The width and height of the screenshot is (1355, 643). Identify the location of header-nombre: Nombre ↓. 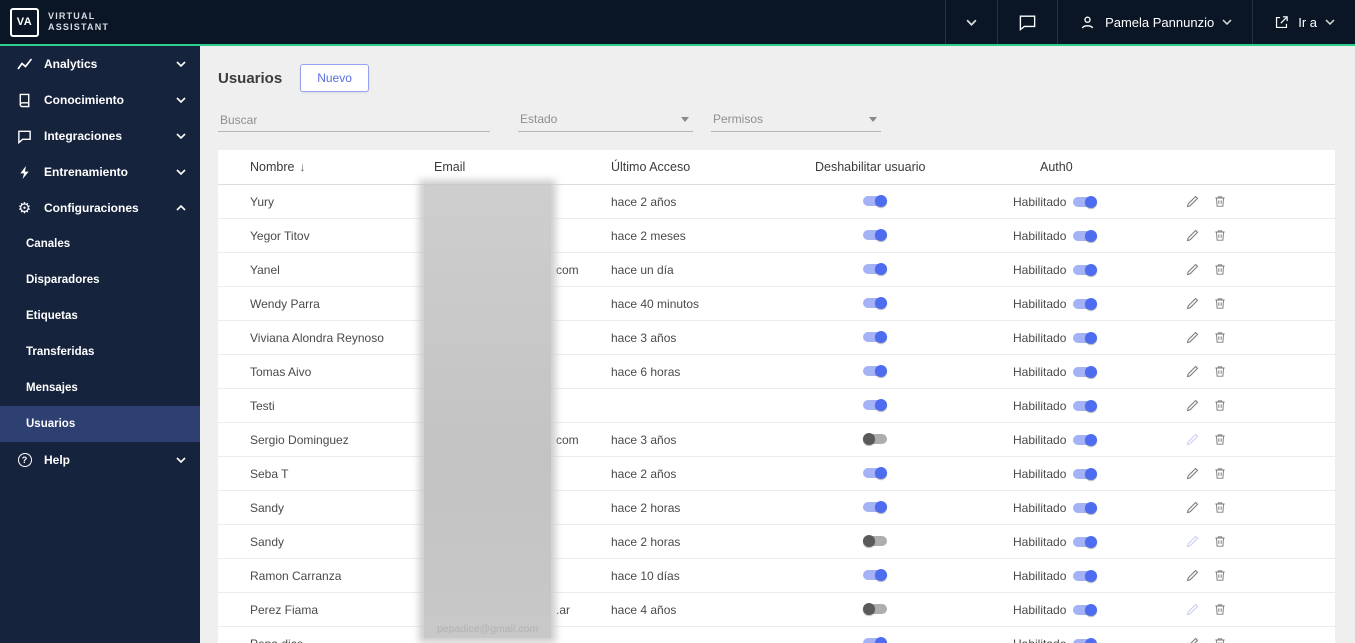
(326, 167).